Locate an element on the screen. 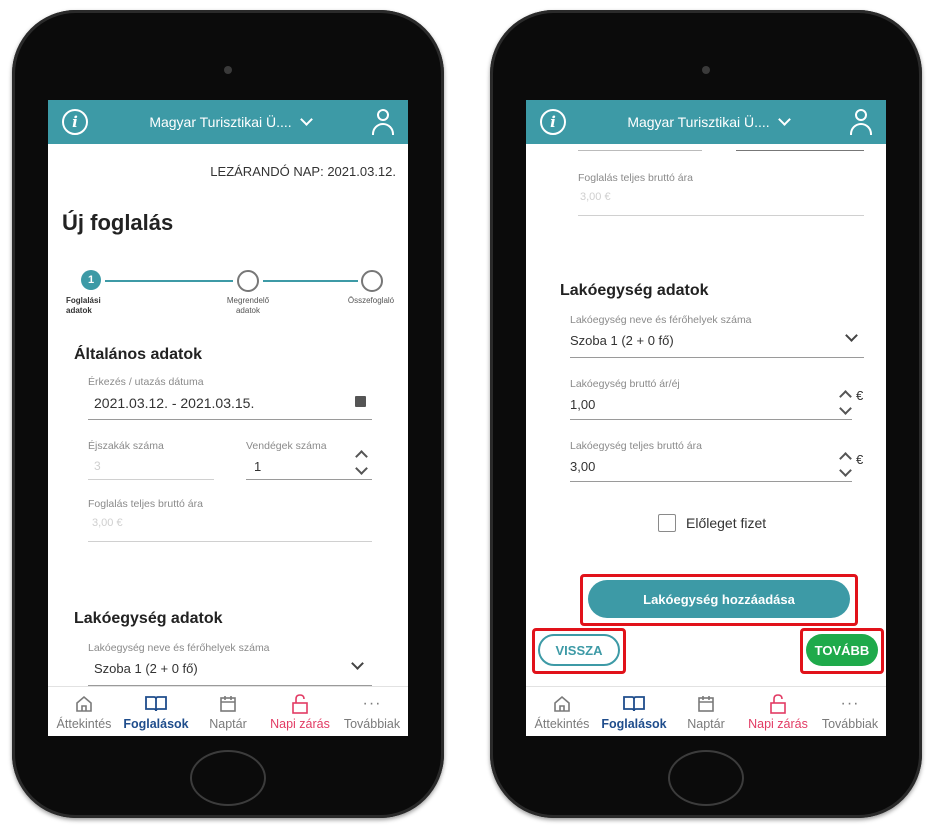 This screenshot has height=834, width=933. nights-value: 3 is located at coordinates (97, 466).